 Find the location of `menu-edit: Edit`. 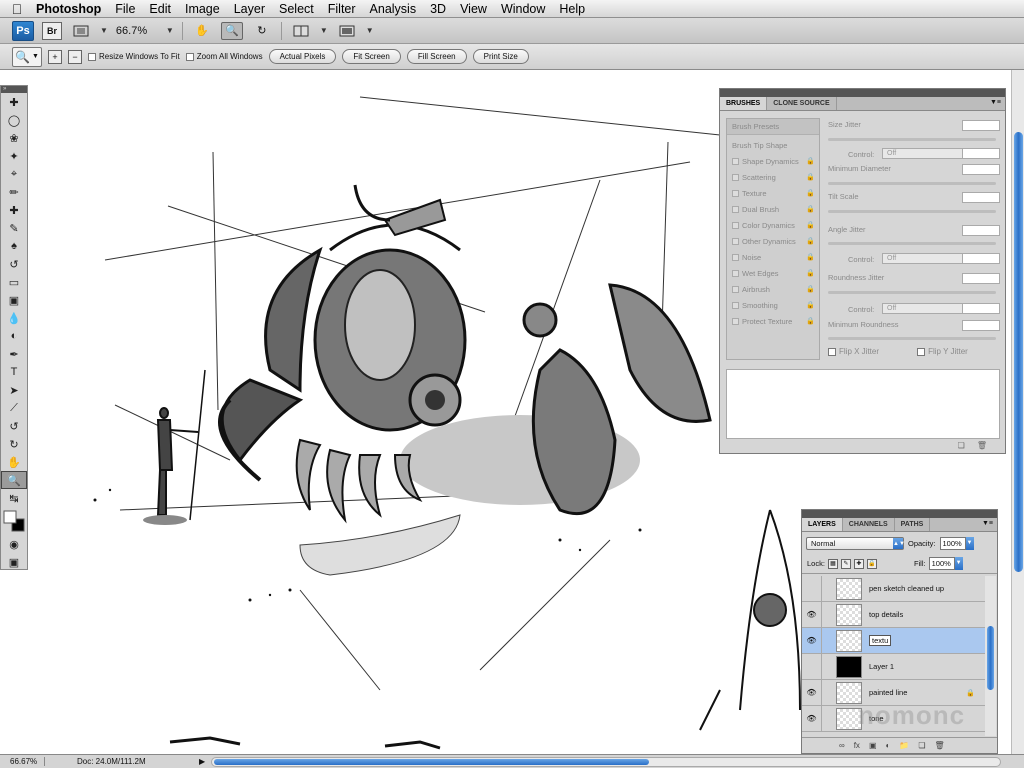

menu-edit: Edit is located at coordinates (160, 9).